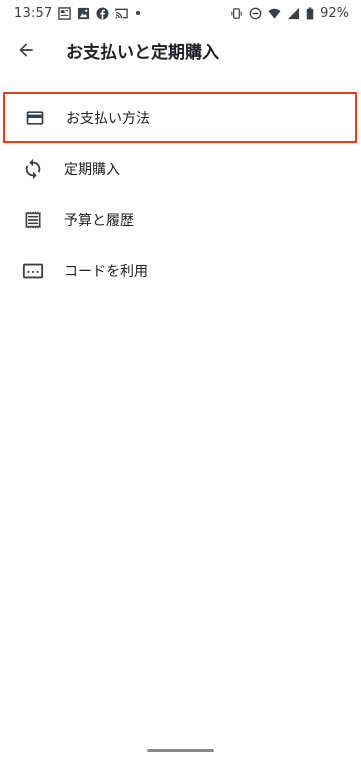 This screenshot has width=361, height=762. I want to click on credit-card-icon, so click(35, 118).